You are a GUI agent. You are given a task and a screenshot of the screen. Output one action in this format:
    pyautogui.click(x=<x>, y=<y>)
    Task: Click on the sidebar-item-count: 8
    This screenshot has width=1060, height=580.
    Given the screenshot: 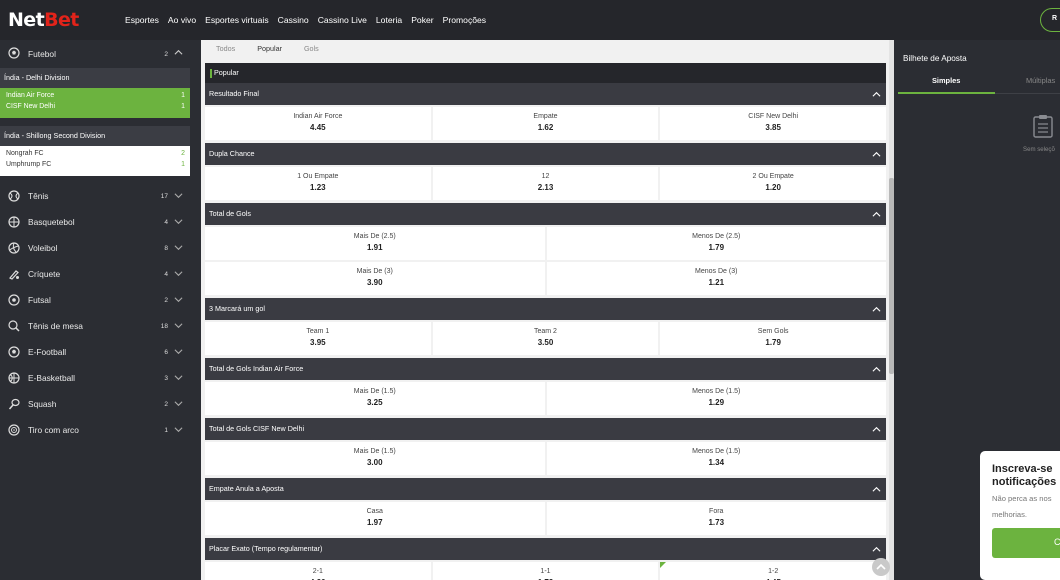 What is the action you would take?
    pyautogui.click(x=166, y=248)
    